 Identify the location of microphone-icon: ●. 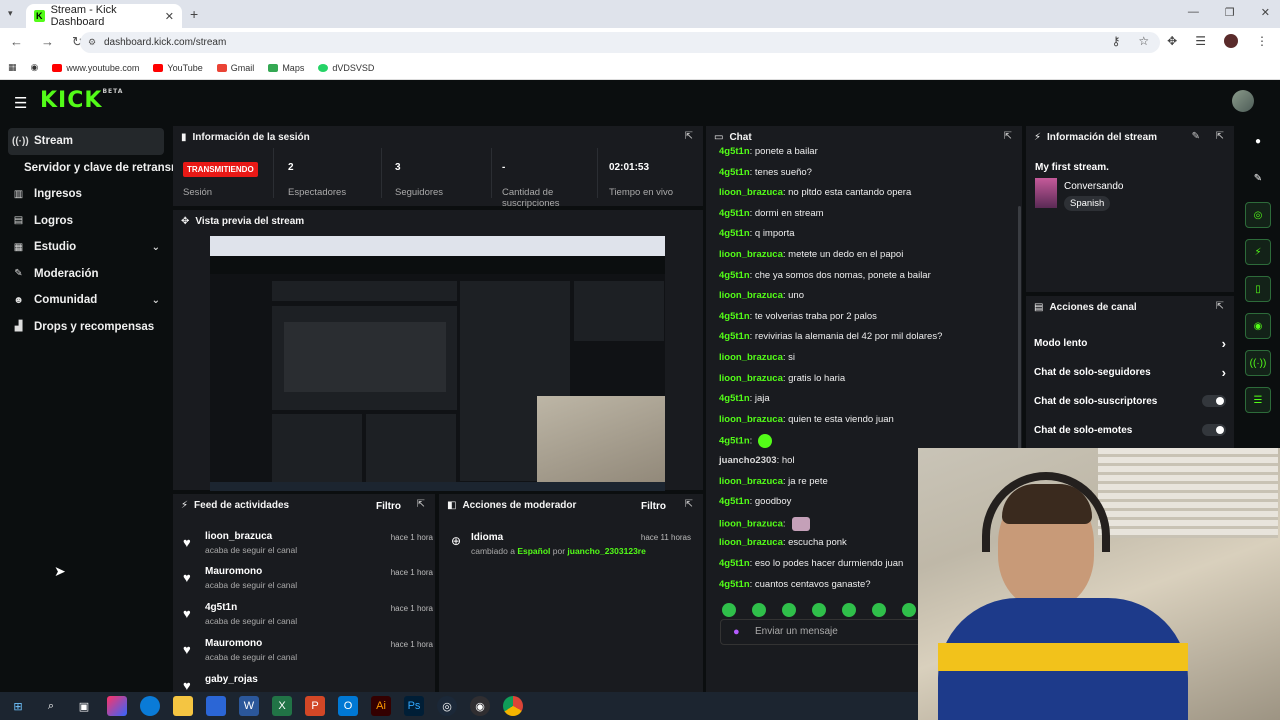
(736, 632).